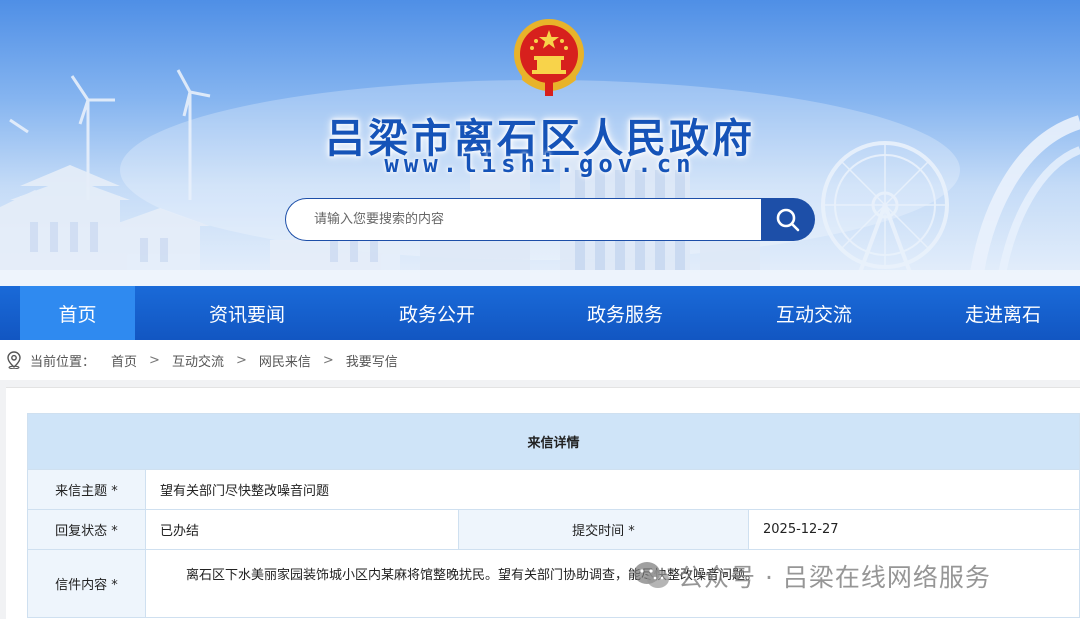 This screenshot has height=619, width=1080. I want to click on submit-time-label: 提交时间 *, so click(603, 529).